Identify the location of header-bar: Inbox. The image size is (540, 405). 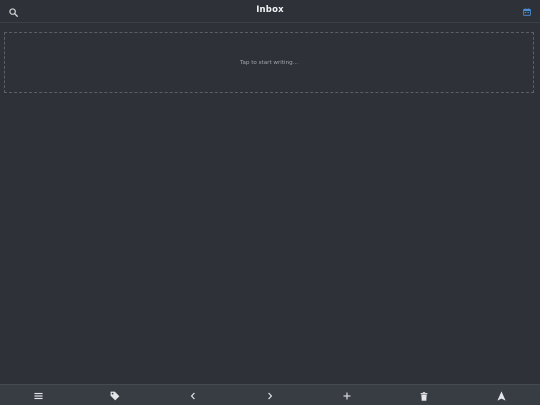
(270, 11).